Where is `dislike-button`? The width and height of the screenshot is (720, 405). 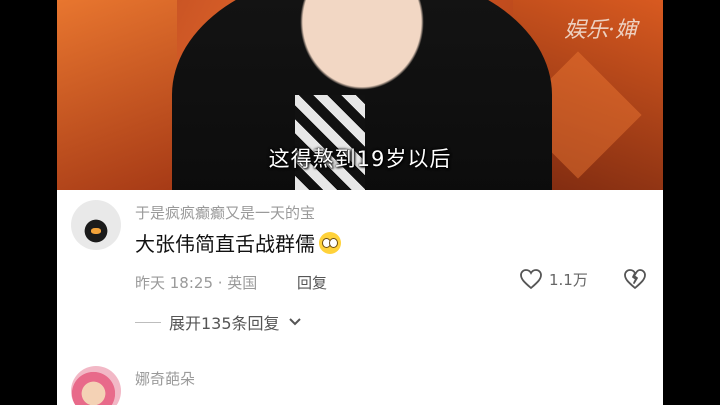 dislike-button is located at coordinates (635, 281).